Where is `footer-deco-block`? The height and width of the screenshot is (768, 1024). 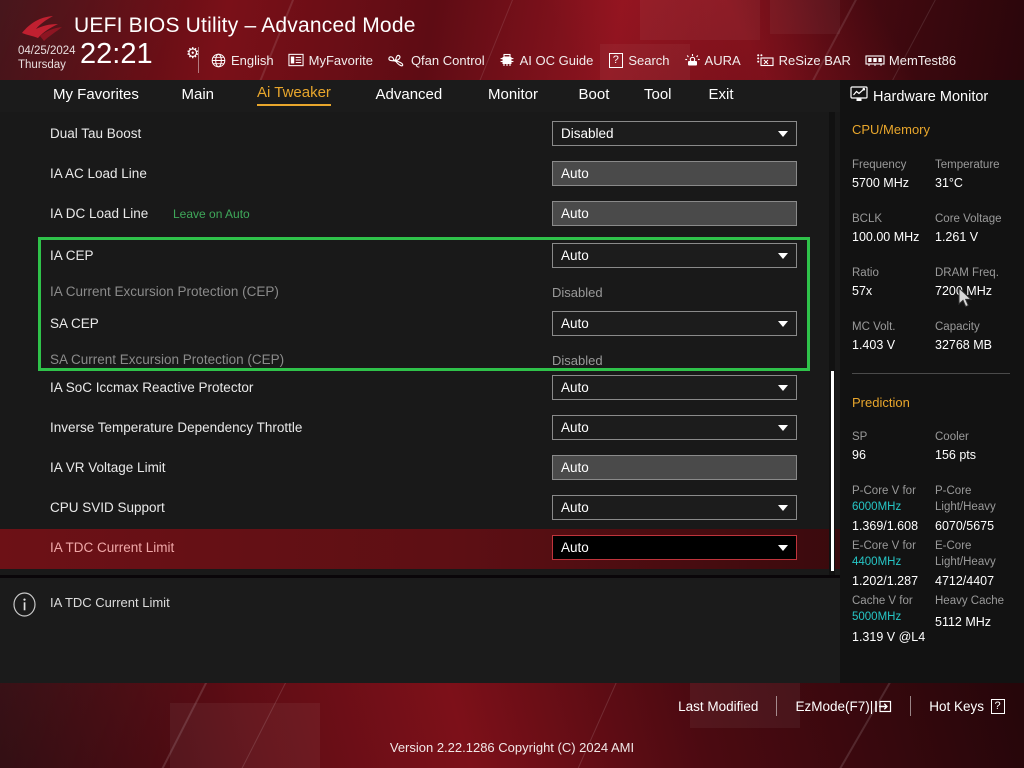 footer-deco-block is located at coordinates (245, 735).